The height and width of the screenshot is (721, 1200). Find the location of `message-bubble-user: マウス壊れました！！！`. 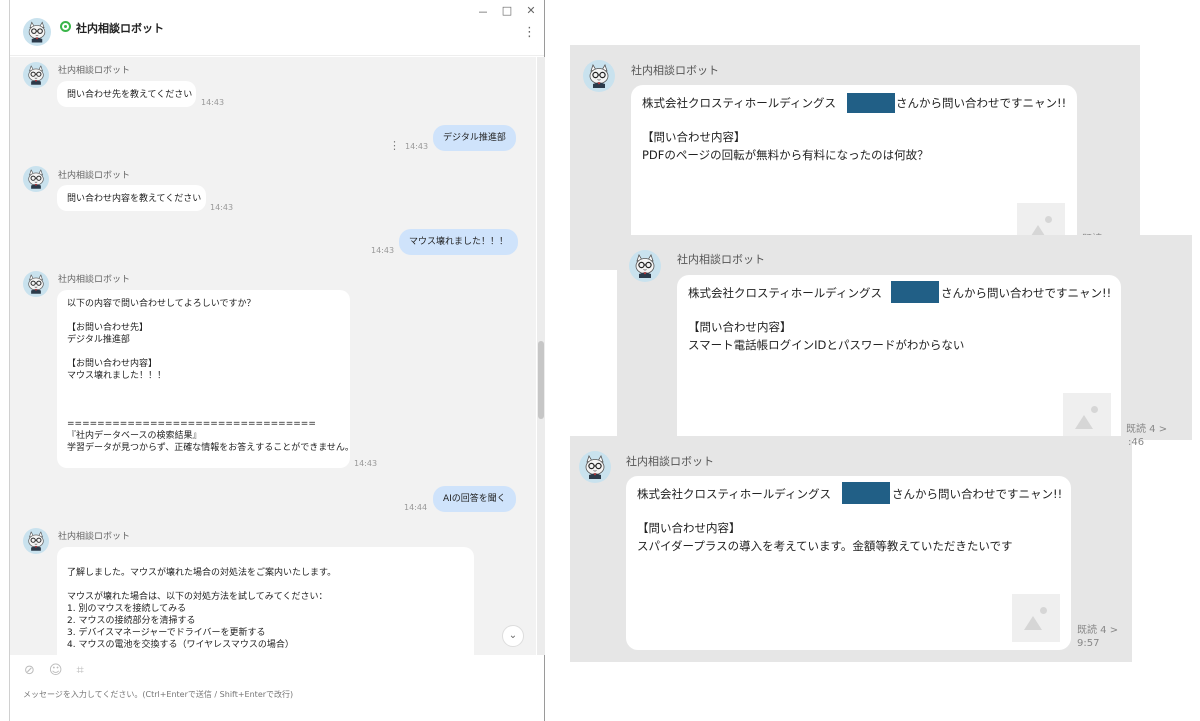

message-bubble-user: マウス壊れました！！！ is located at coordinates (459, 242).